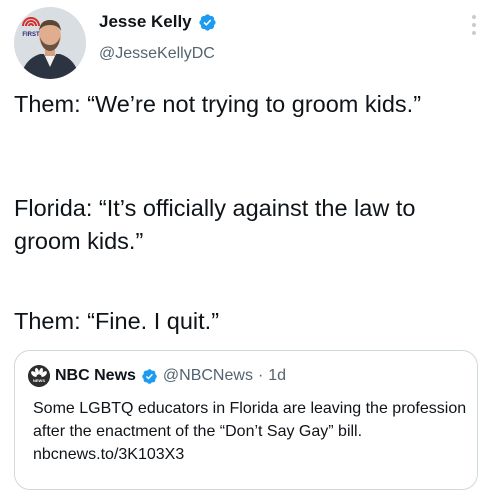  I want to click on quoted-timestamp: 1d, so click(277, 376).